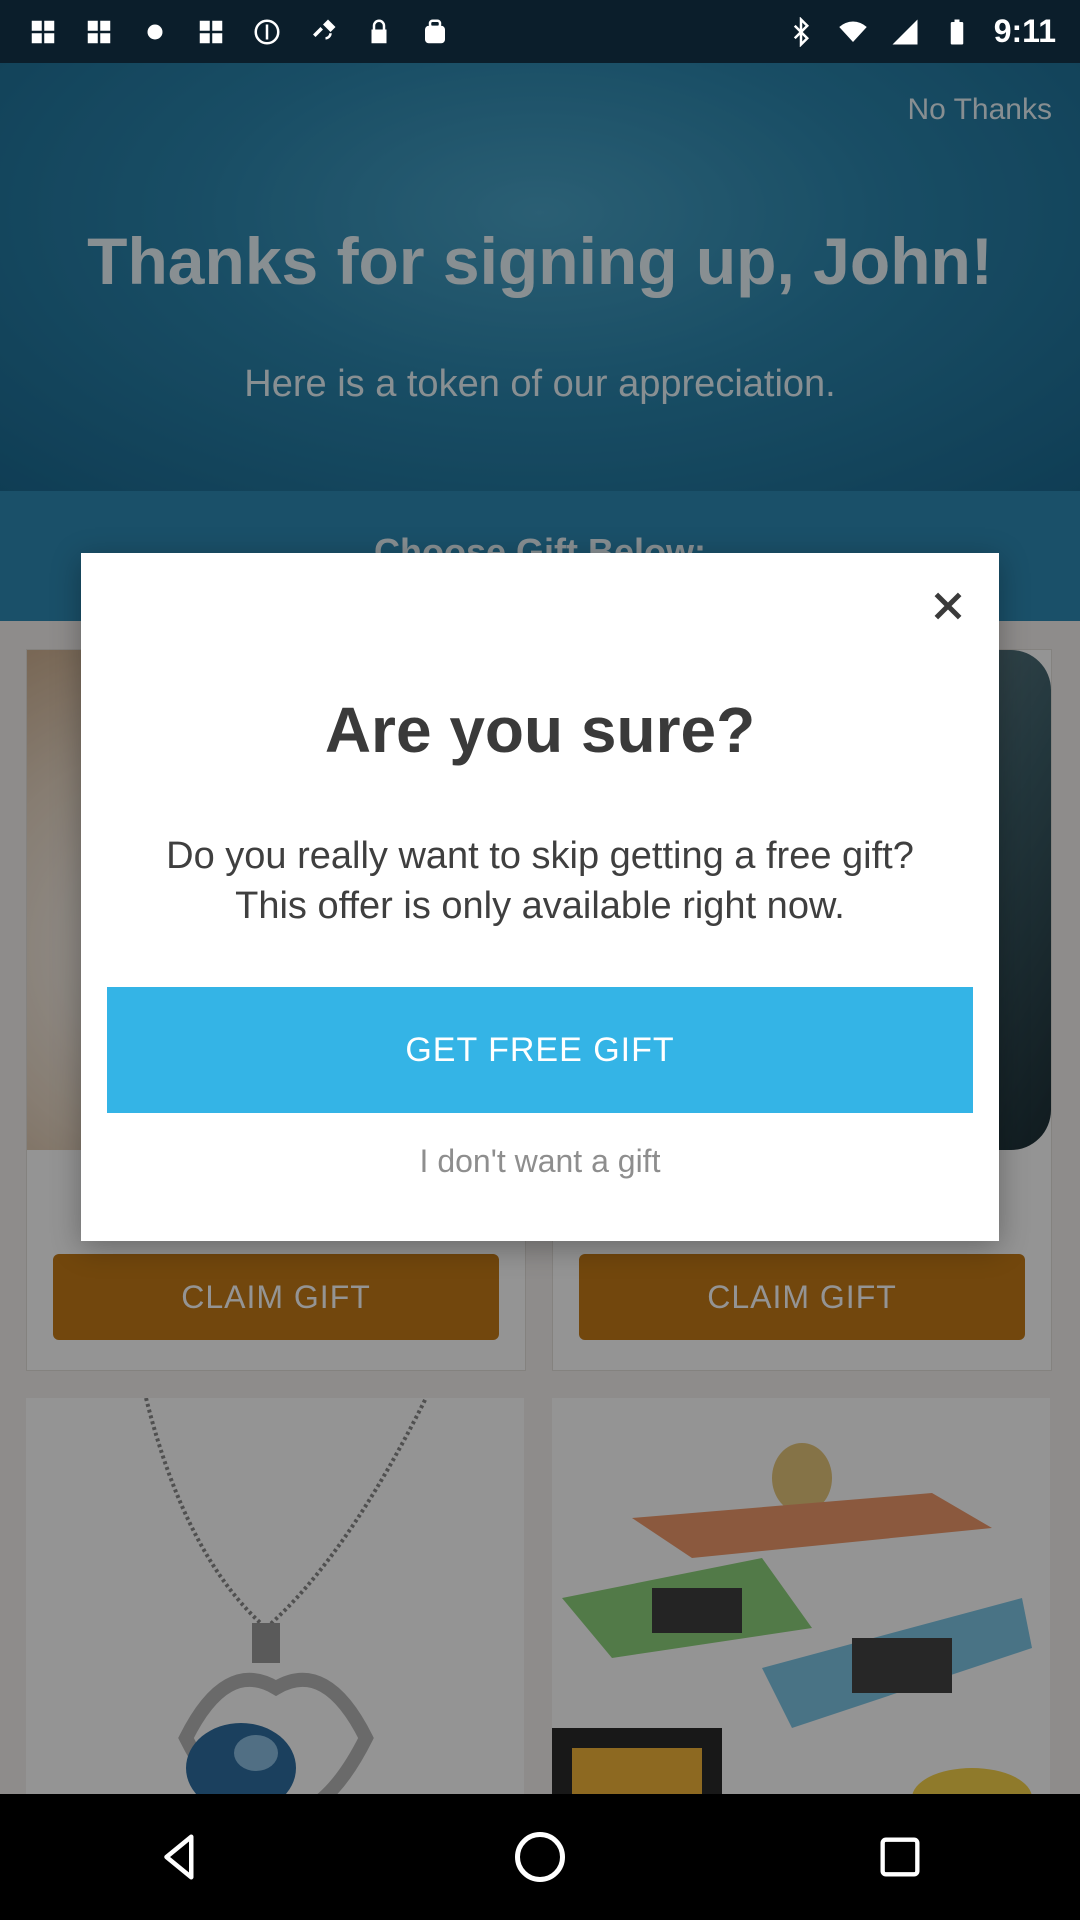 This screenshot has height=1920, width=1080. Describe the element at coordinates (540, 31) in the screenshot. I see `status-bar: 9:11` at that location.